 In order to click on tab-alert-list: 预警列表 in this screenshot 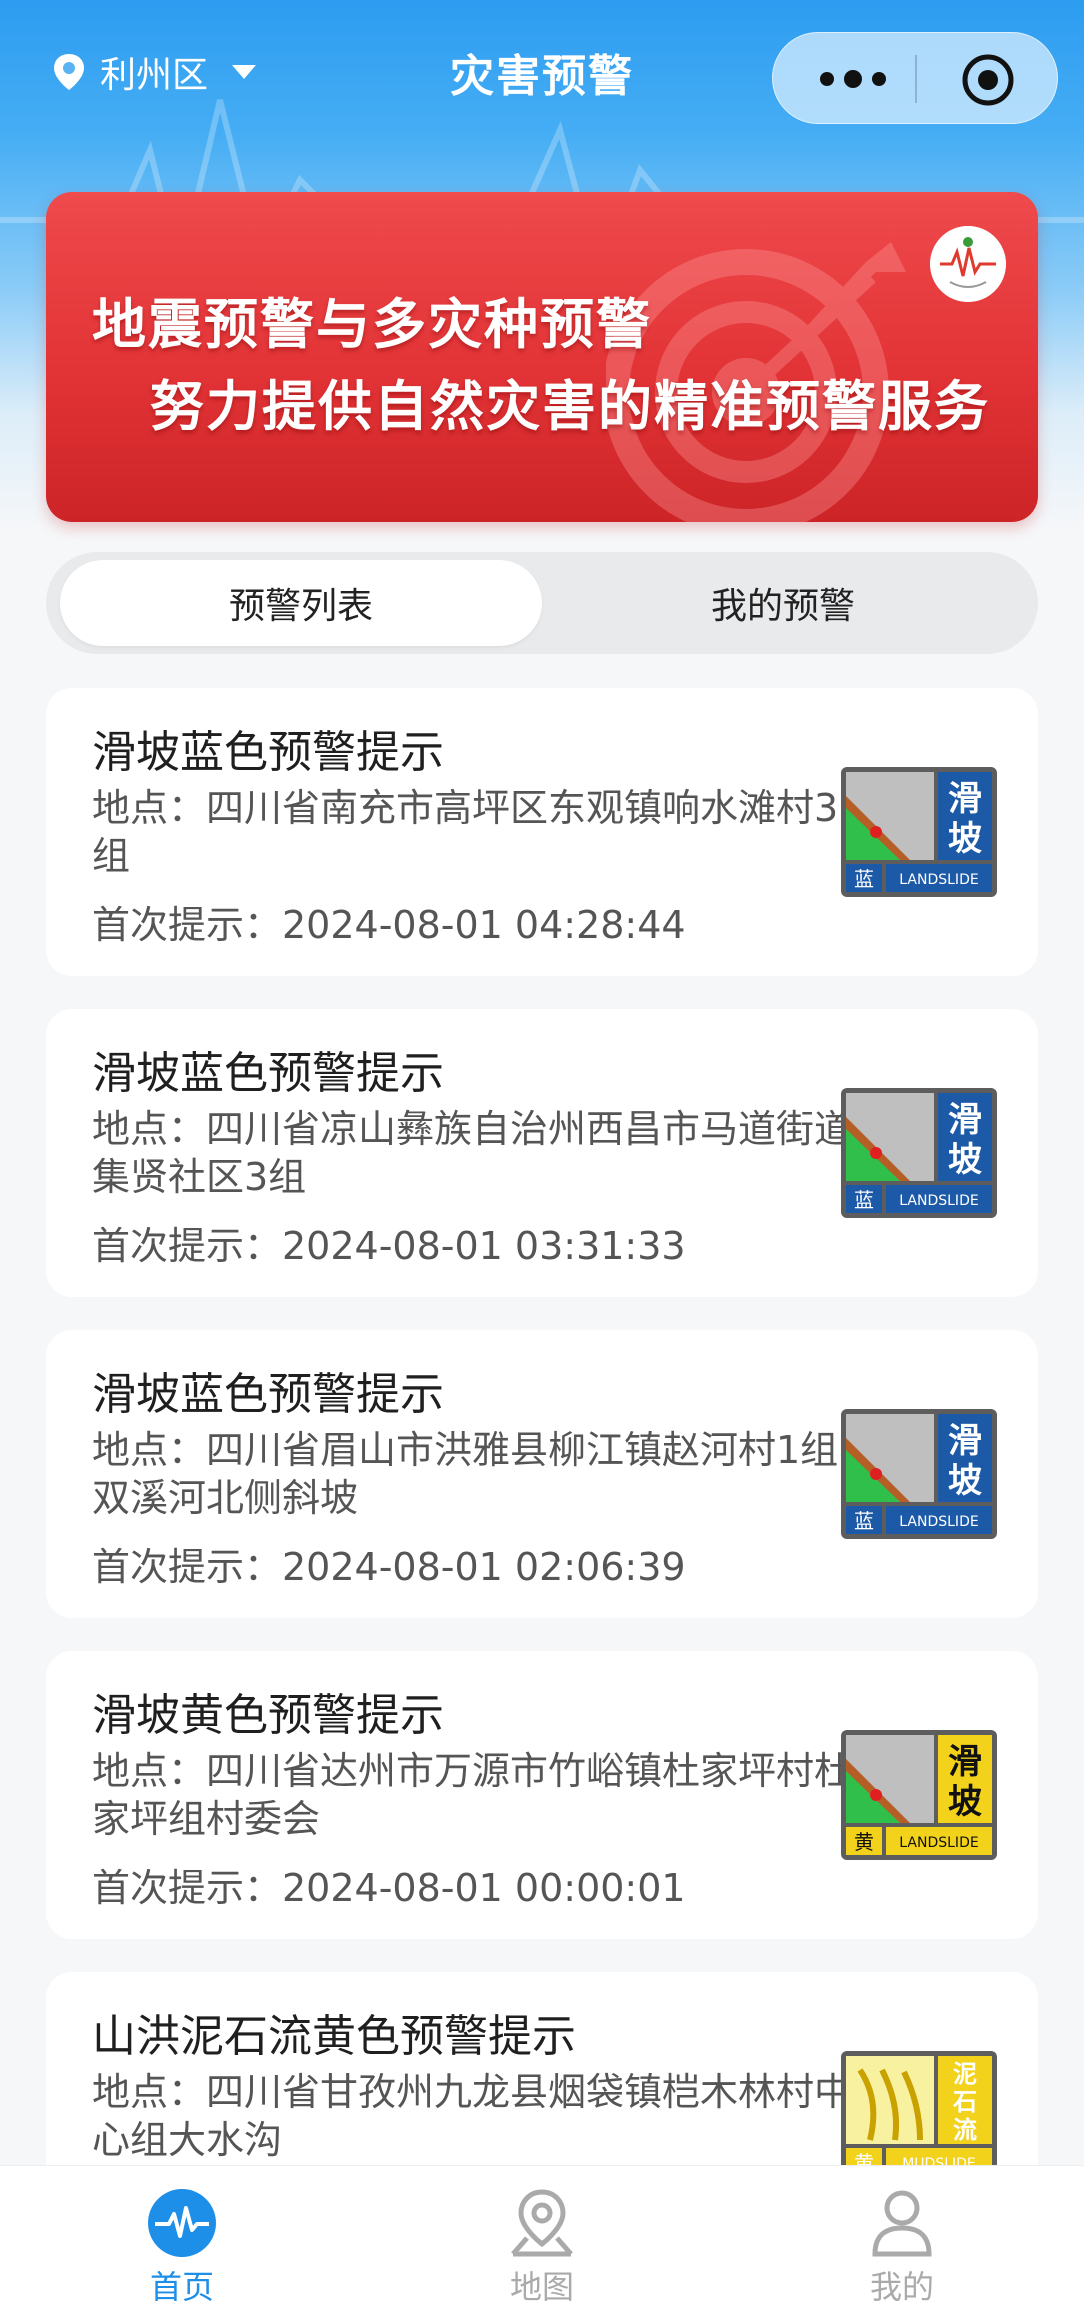, I will do `click(301, 603)`.